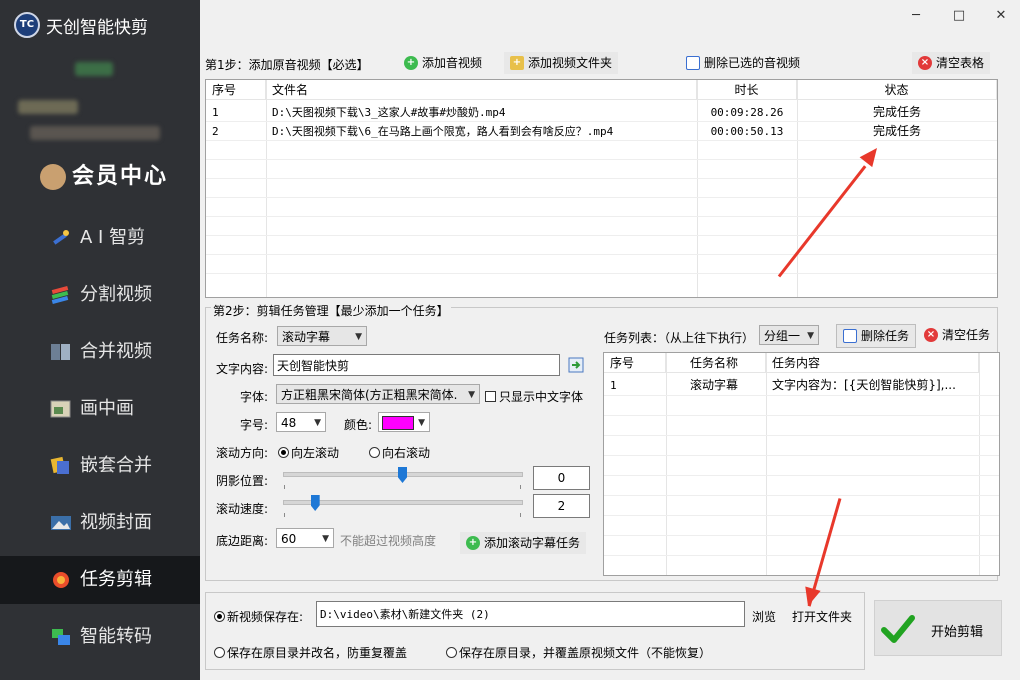  Describe the element at coordinates (97, 28) in the screenshot. I see `app-title: 天创智能快剪` at that location.